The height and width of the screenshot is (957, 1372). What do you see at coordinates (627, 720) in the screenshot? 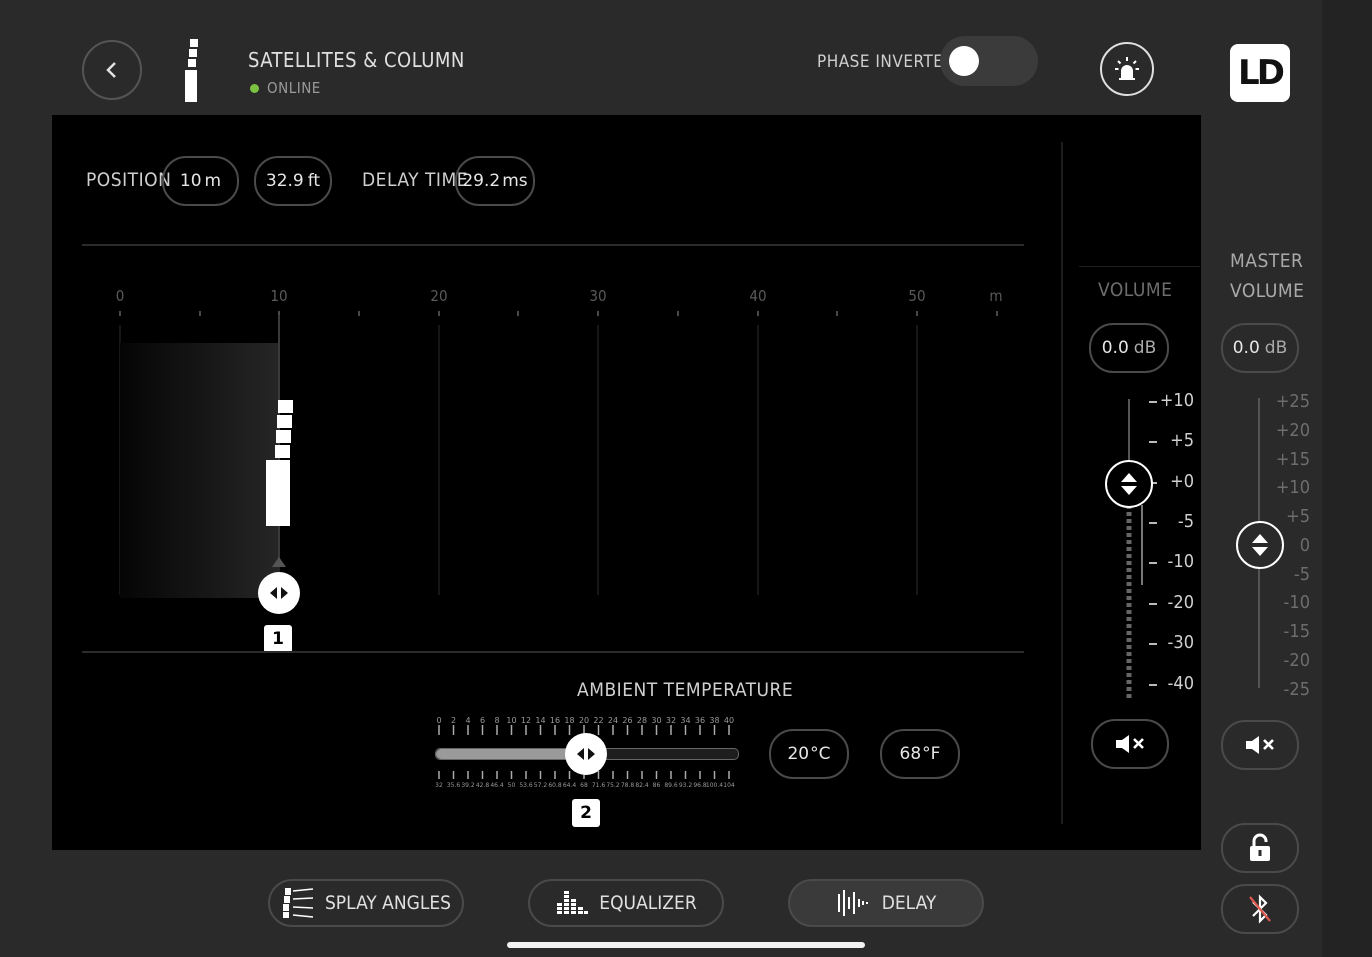
I see `svg-text: 26` at bounding box center [627, 720].